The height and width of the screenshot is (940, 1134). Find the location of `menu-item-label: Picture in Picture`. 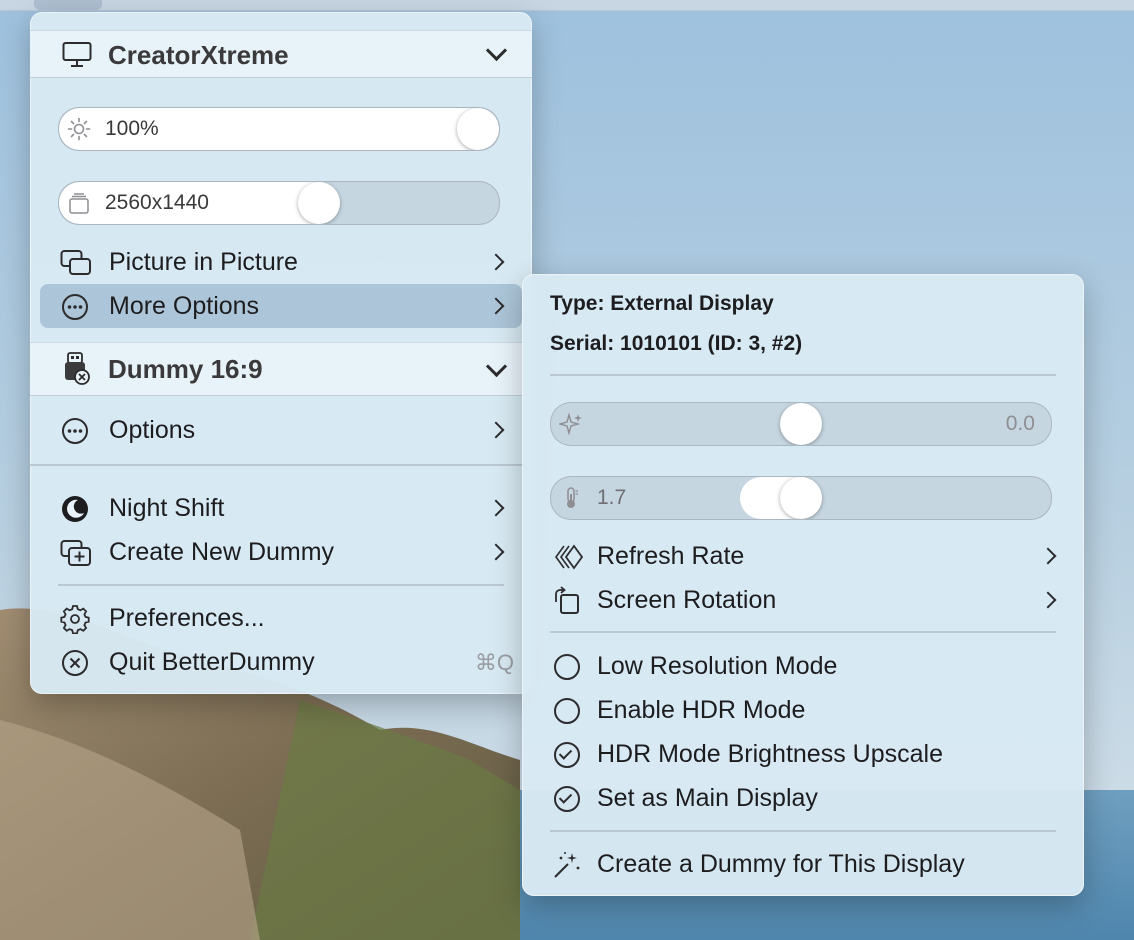

menu-item-label: Picture in Picture is located at coordinates (203, 262).